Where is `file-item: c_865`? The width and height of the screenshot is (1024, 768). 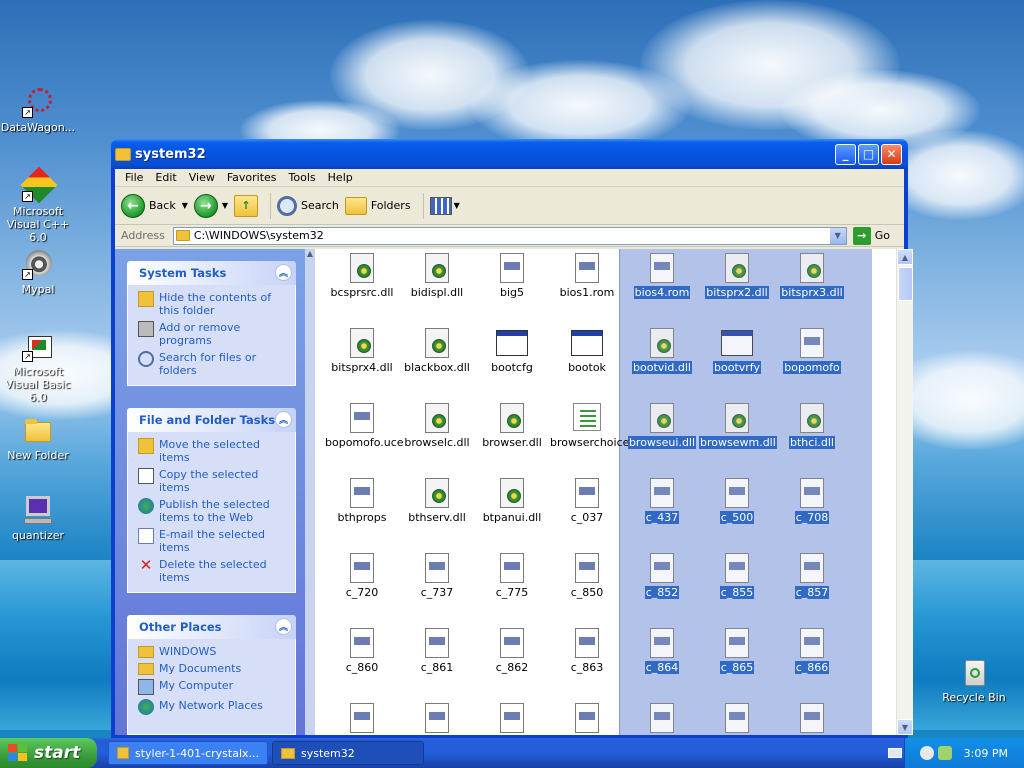
file-item: c_865 is located at coordinates (737, 650).